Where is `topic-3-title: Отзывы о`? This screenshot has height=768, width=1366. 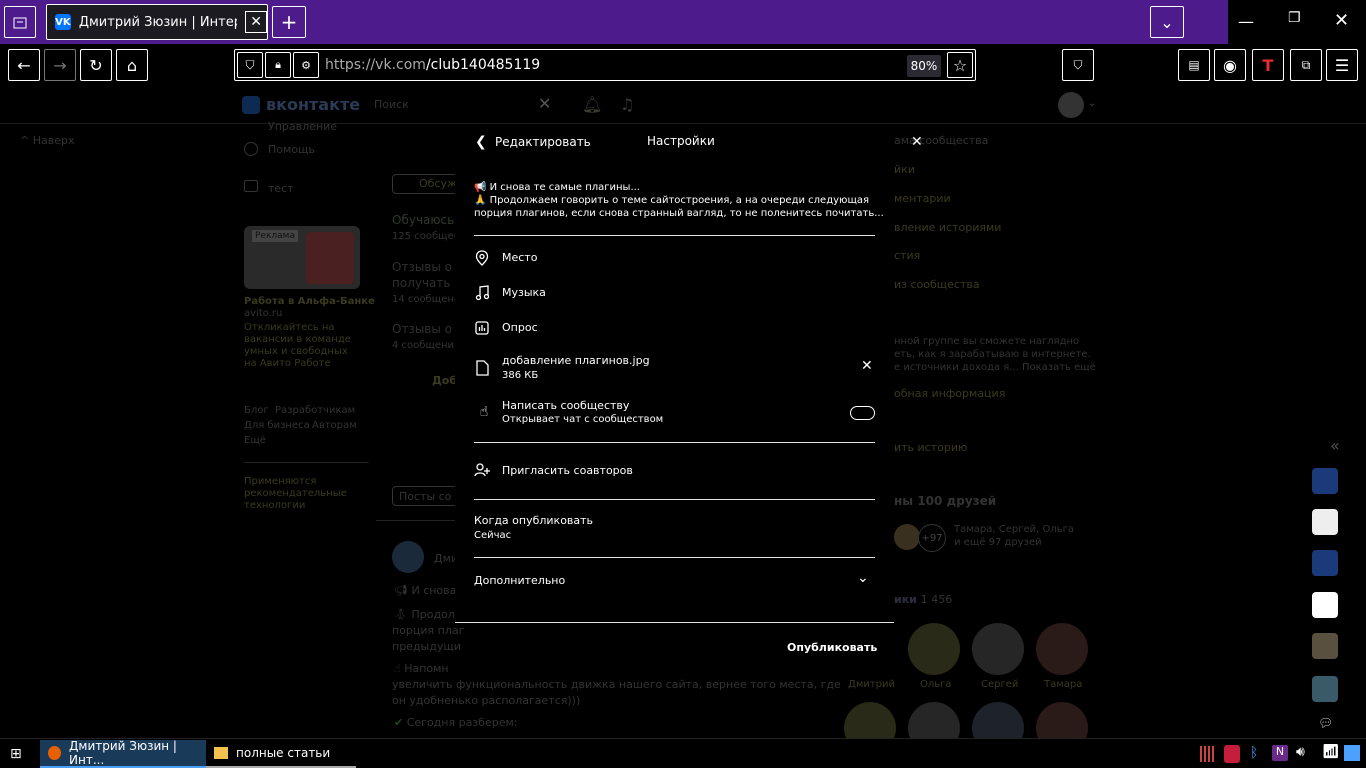
topic-3-title: Отзывы о is located at coordinates (422, 329).